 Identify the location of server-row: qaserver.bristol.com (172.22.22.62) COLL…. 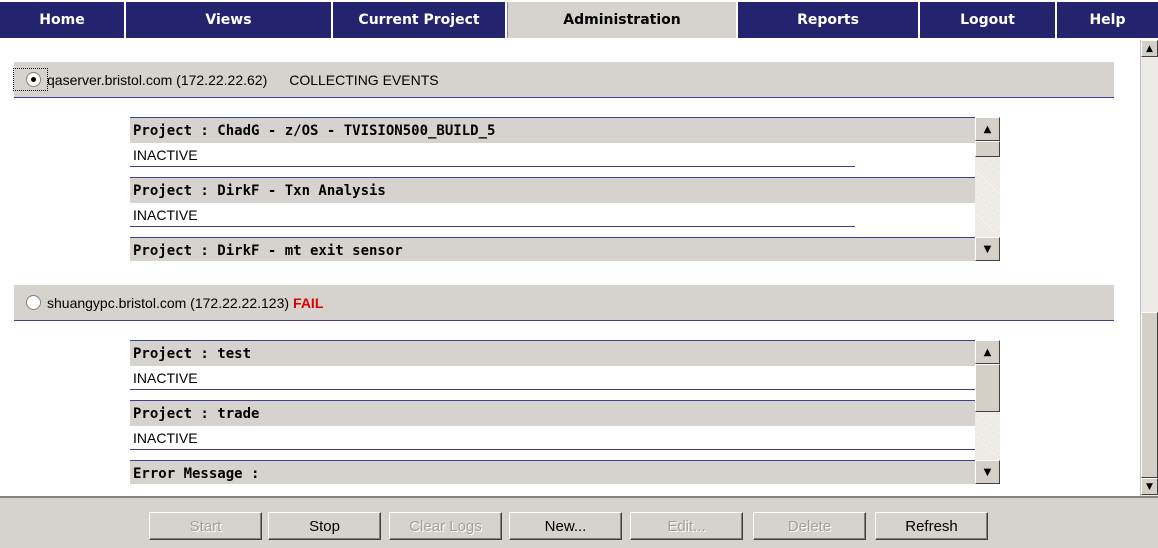
(563, 80).